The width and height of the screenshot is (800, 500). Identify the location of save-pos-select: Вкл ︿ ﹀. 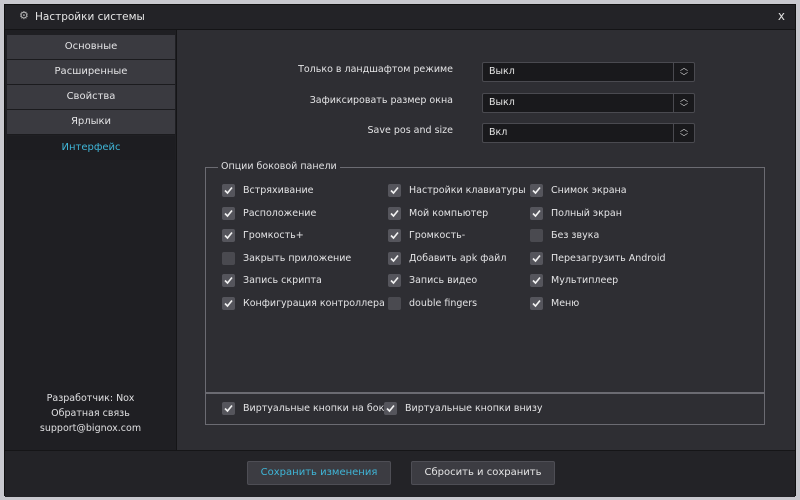
(588, 133).